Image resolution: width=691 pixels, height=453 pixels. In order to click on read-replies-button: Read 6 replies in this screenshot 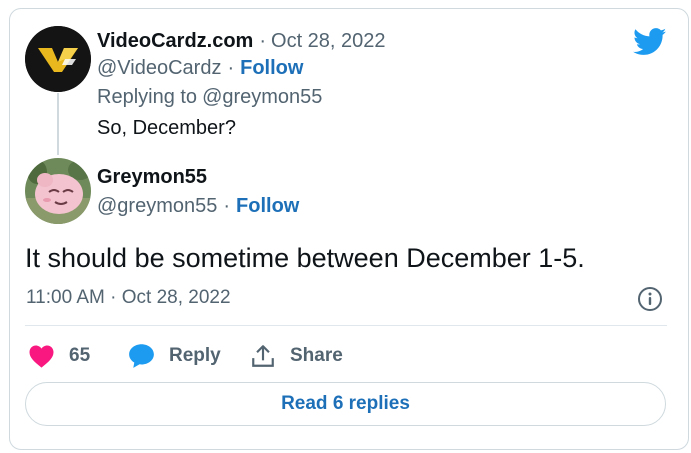, I will do `click(345, 404)`.